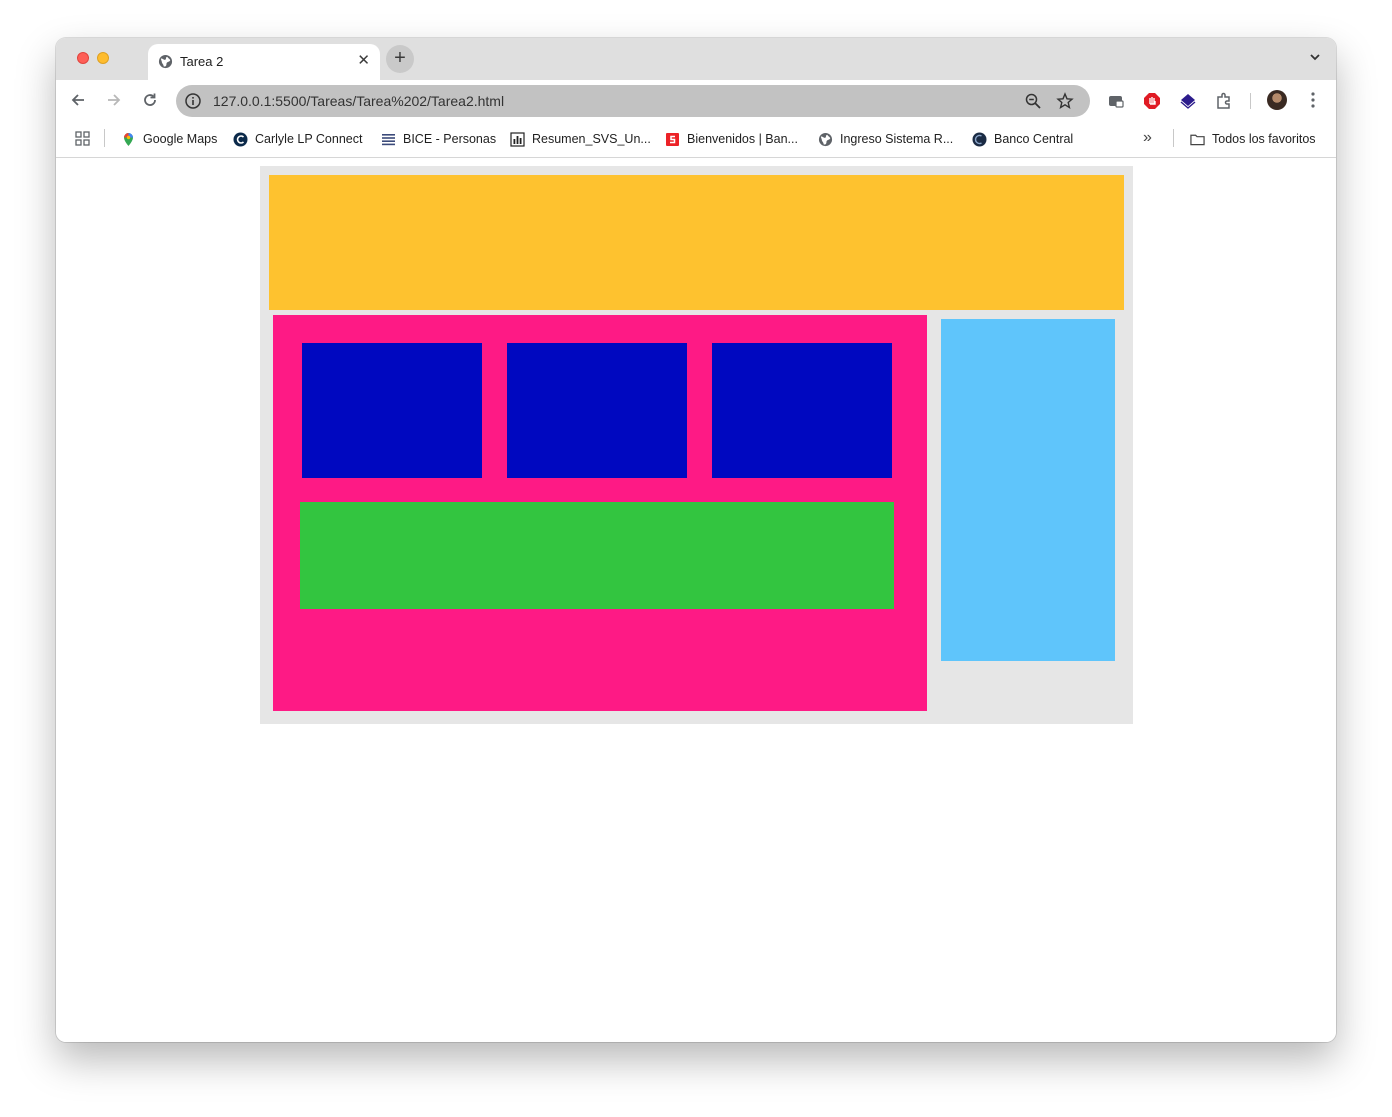 The width and height of the screenshot is (1392, 1117). Describe the element at coordinates (309, 139) in the screenshot. I see `bookmark-label: Carlyle LP Connect` at that location.